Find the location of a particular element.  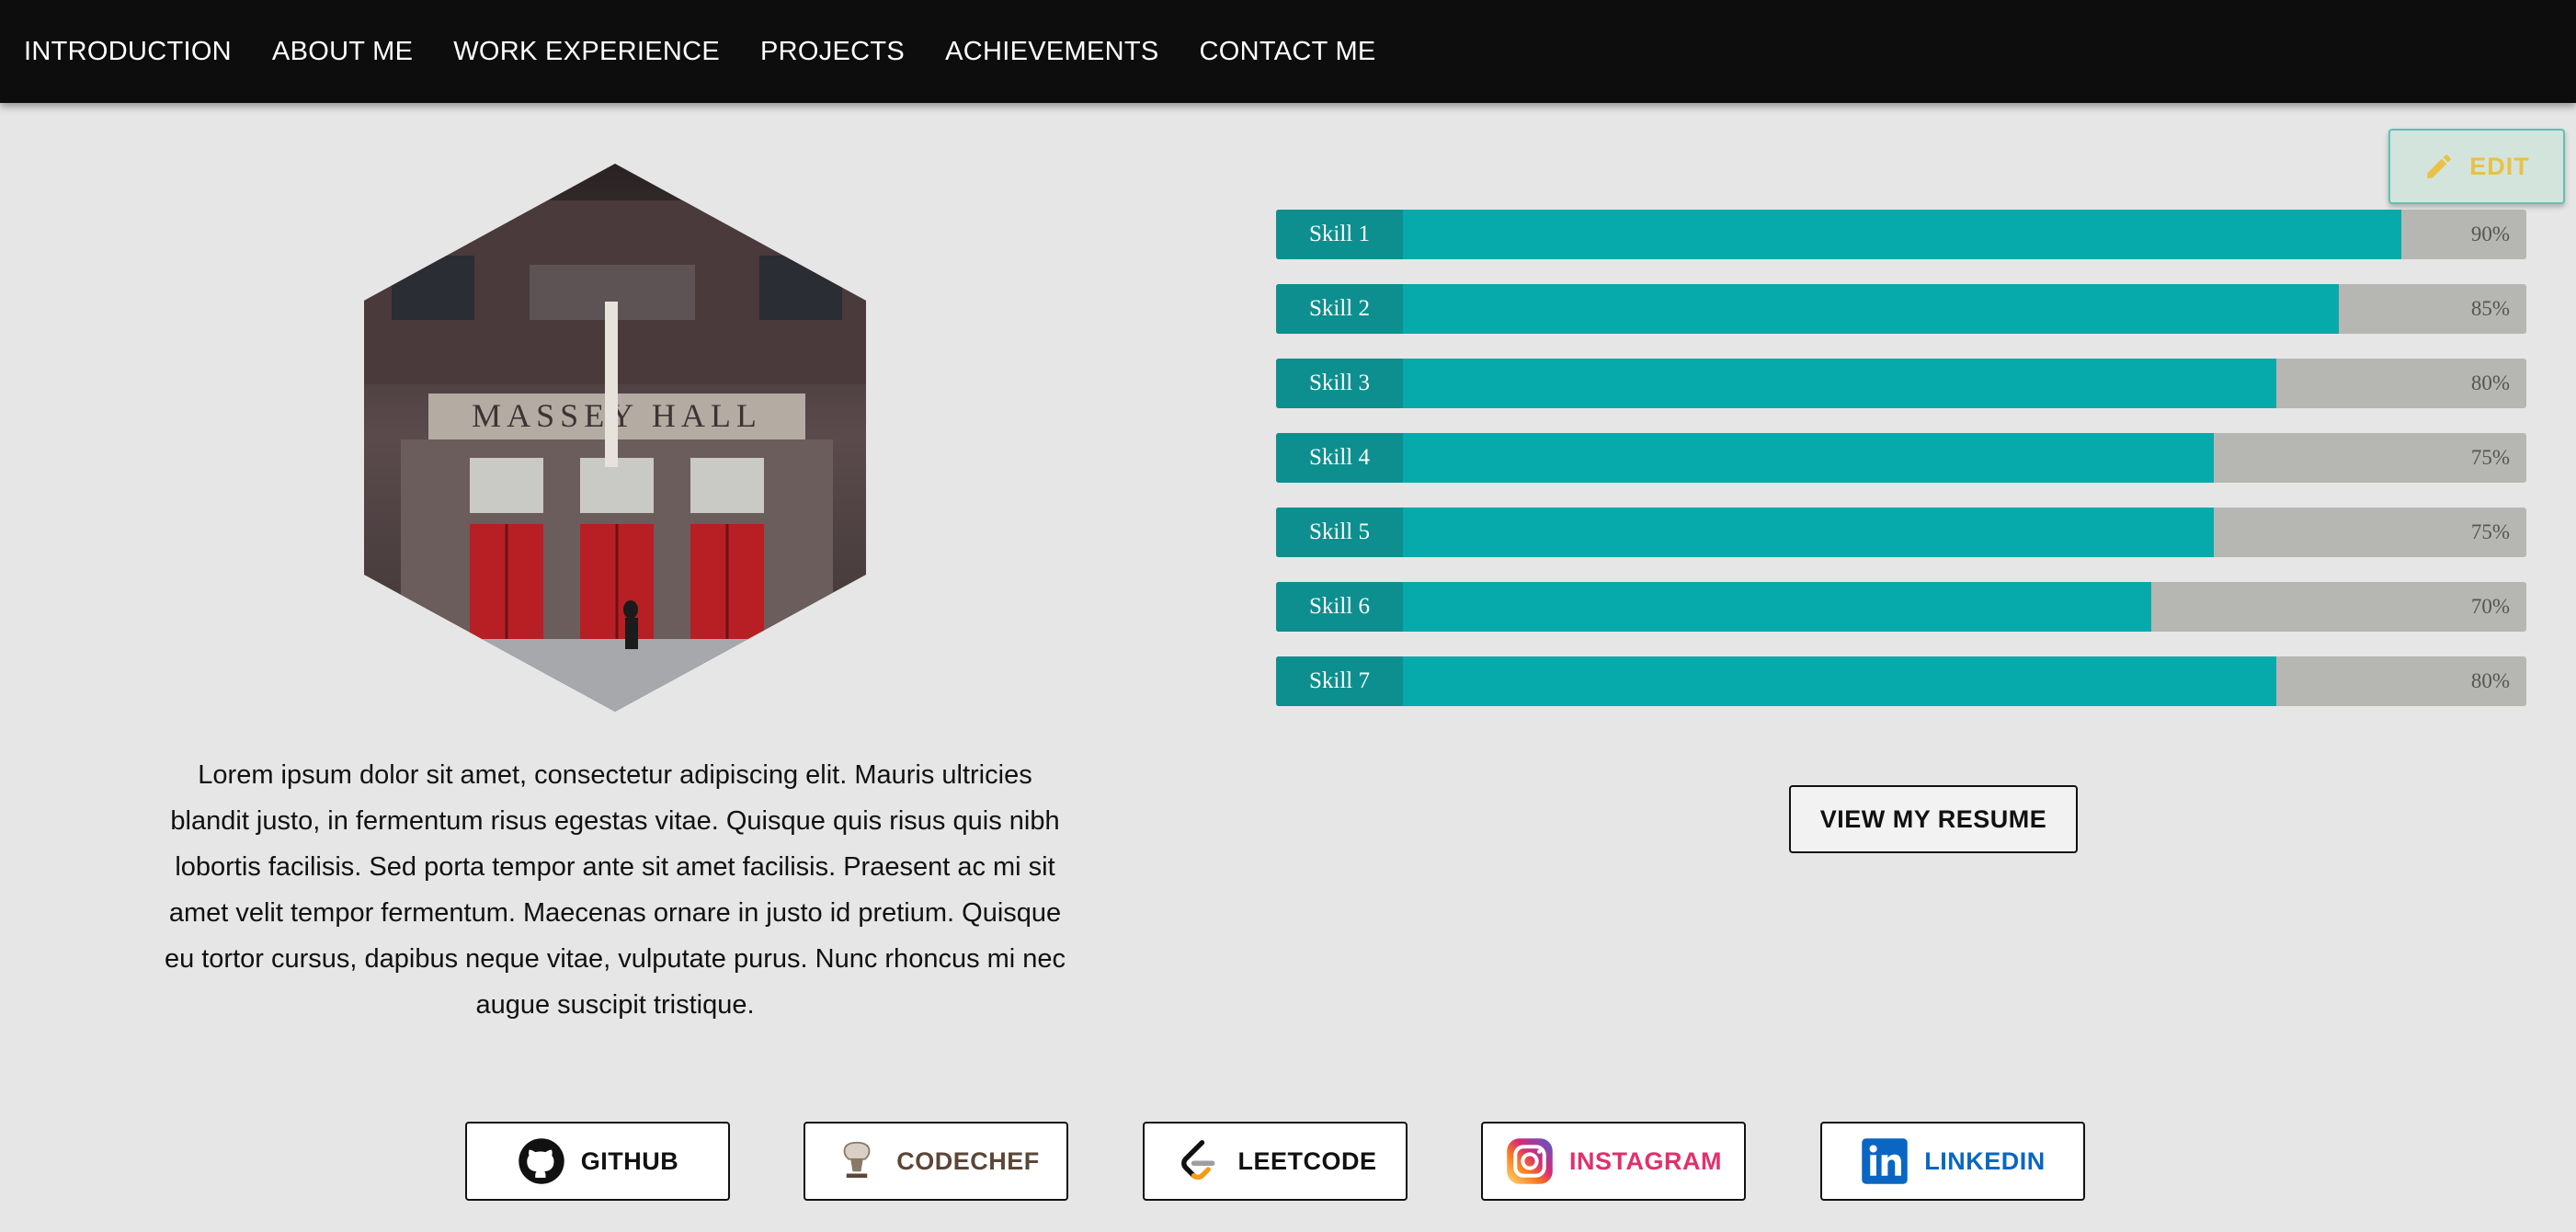

instagram-button: INSTAGRAM is located at coordinates (1613, 1161).